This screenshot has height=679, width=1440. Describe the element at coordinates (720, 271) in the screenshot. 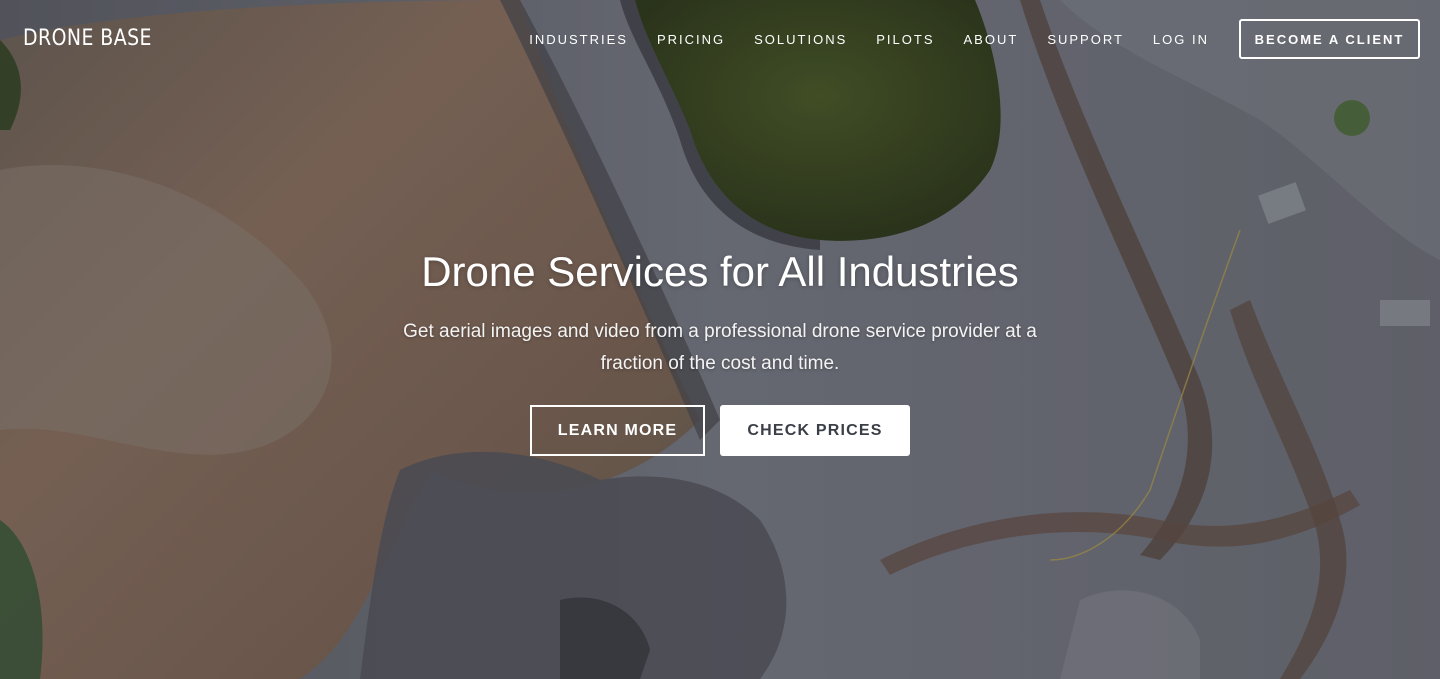

I see `hero-headline: Drone Services for All Industries` at that location.